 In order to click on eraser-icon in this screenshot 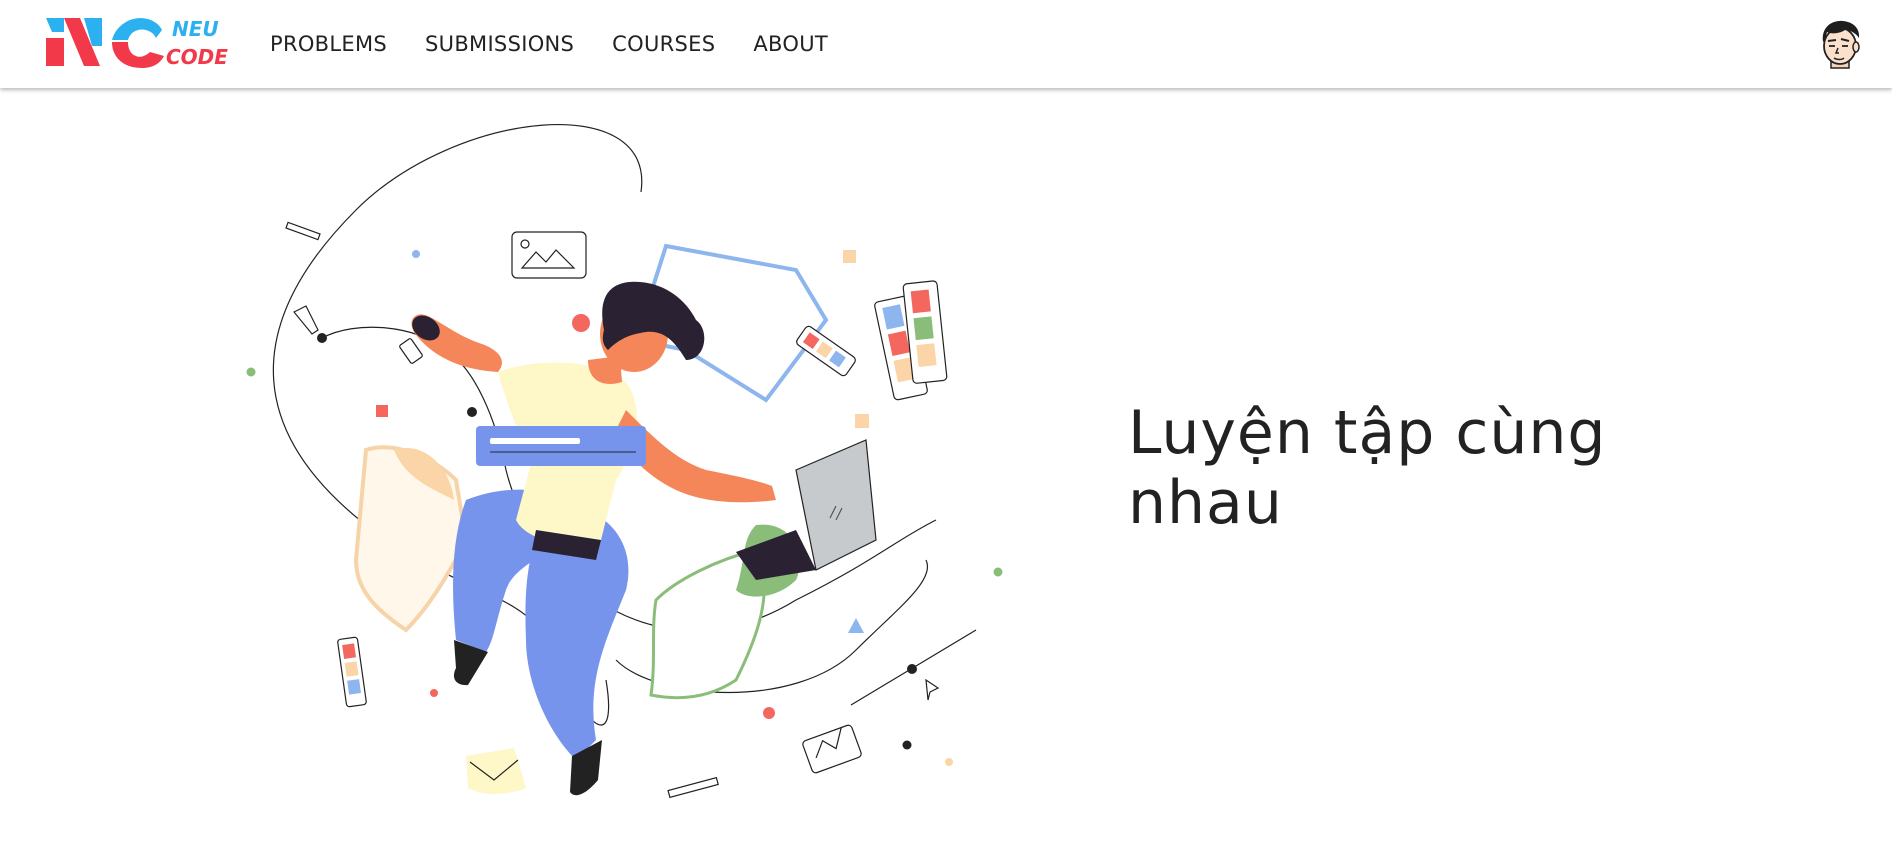, I will do `click(411, 351)`.